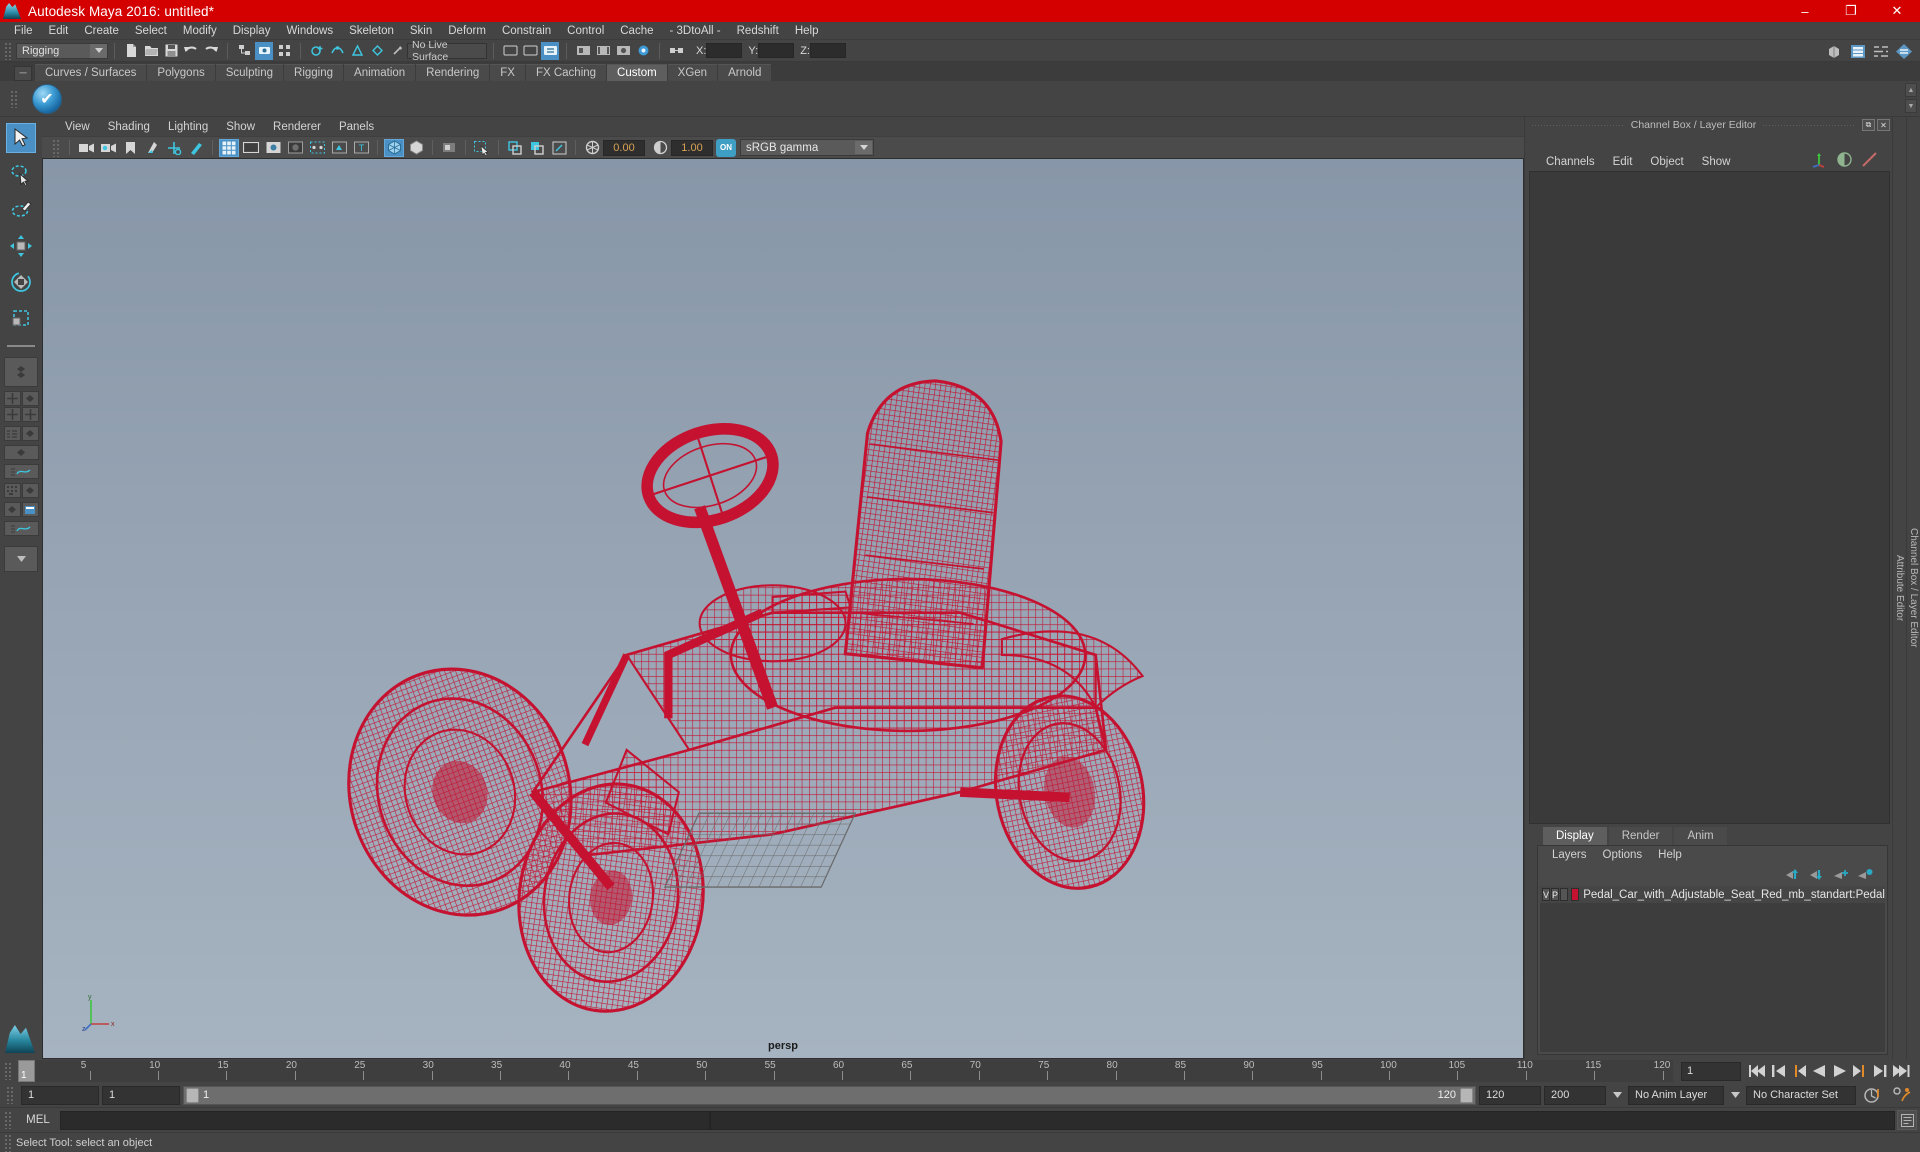  I want to click on channel-box-layer-editor-tab: Channel Box / Layer Editor, so click(1913, 588).